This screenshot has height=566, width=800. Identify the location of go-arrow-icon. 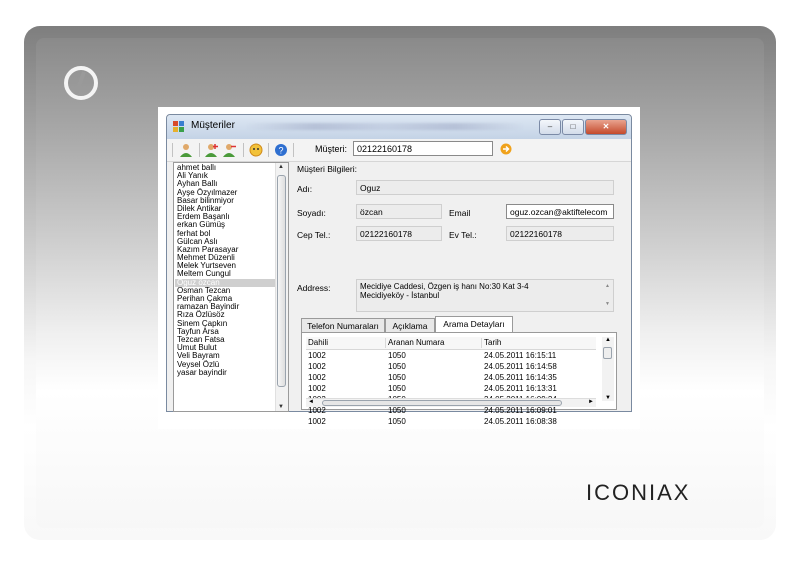
(506, 149).